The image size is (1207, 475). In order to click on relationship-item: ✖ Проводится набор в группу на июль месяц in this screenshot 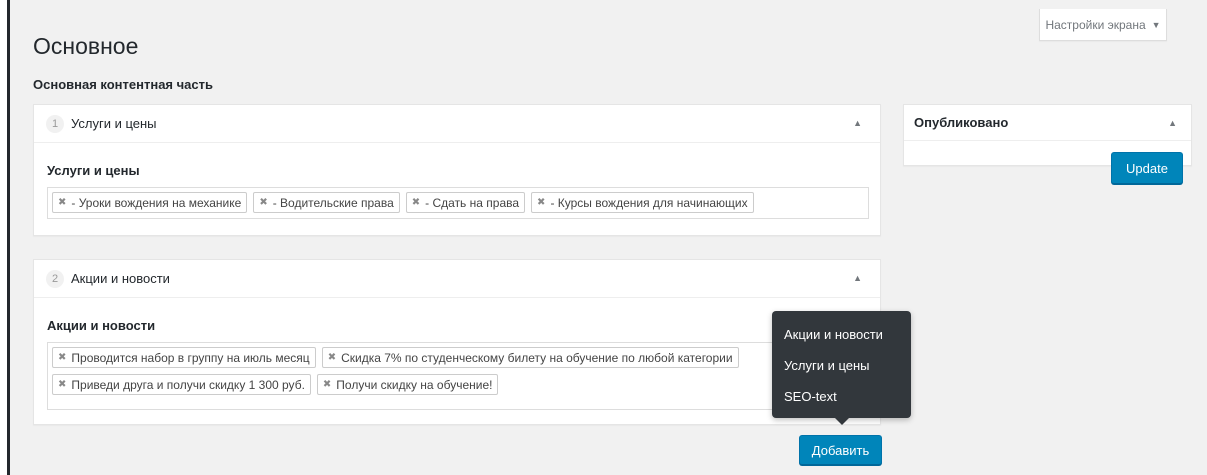, I will do `click(184, 357)`.